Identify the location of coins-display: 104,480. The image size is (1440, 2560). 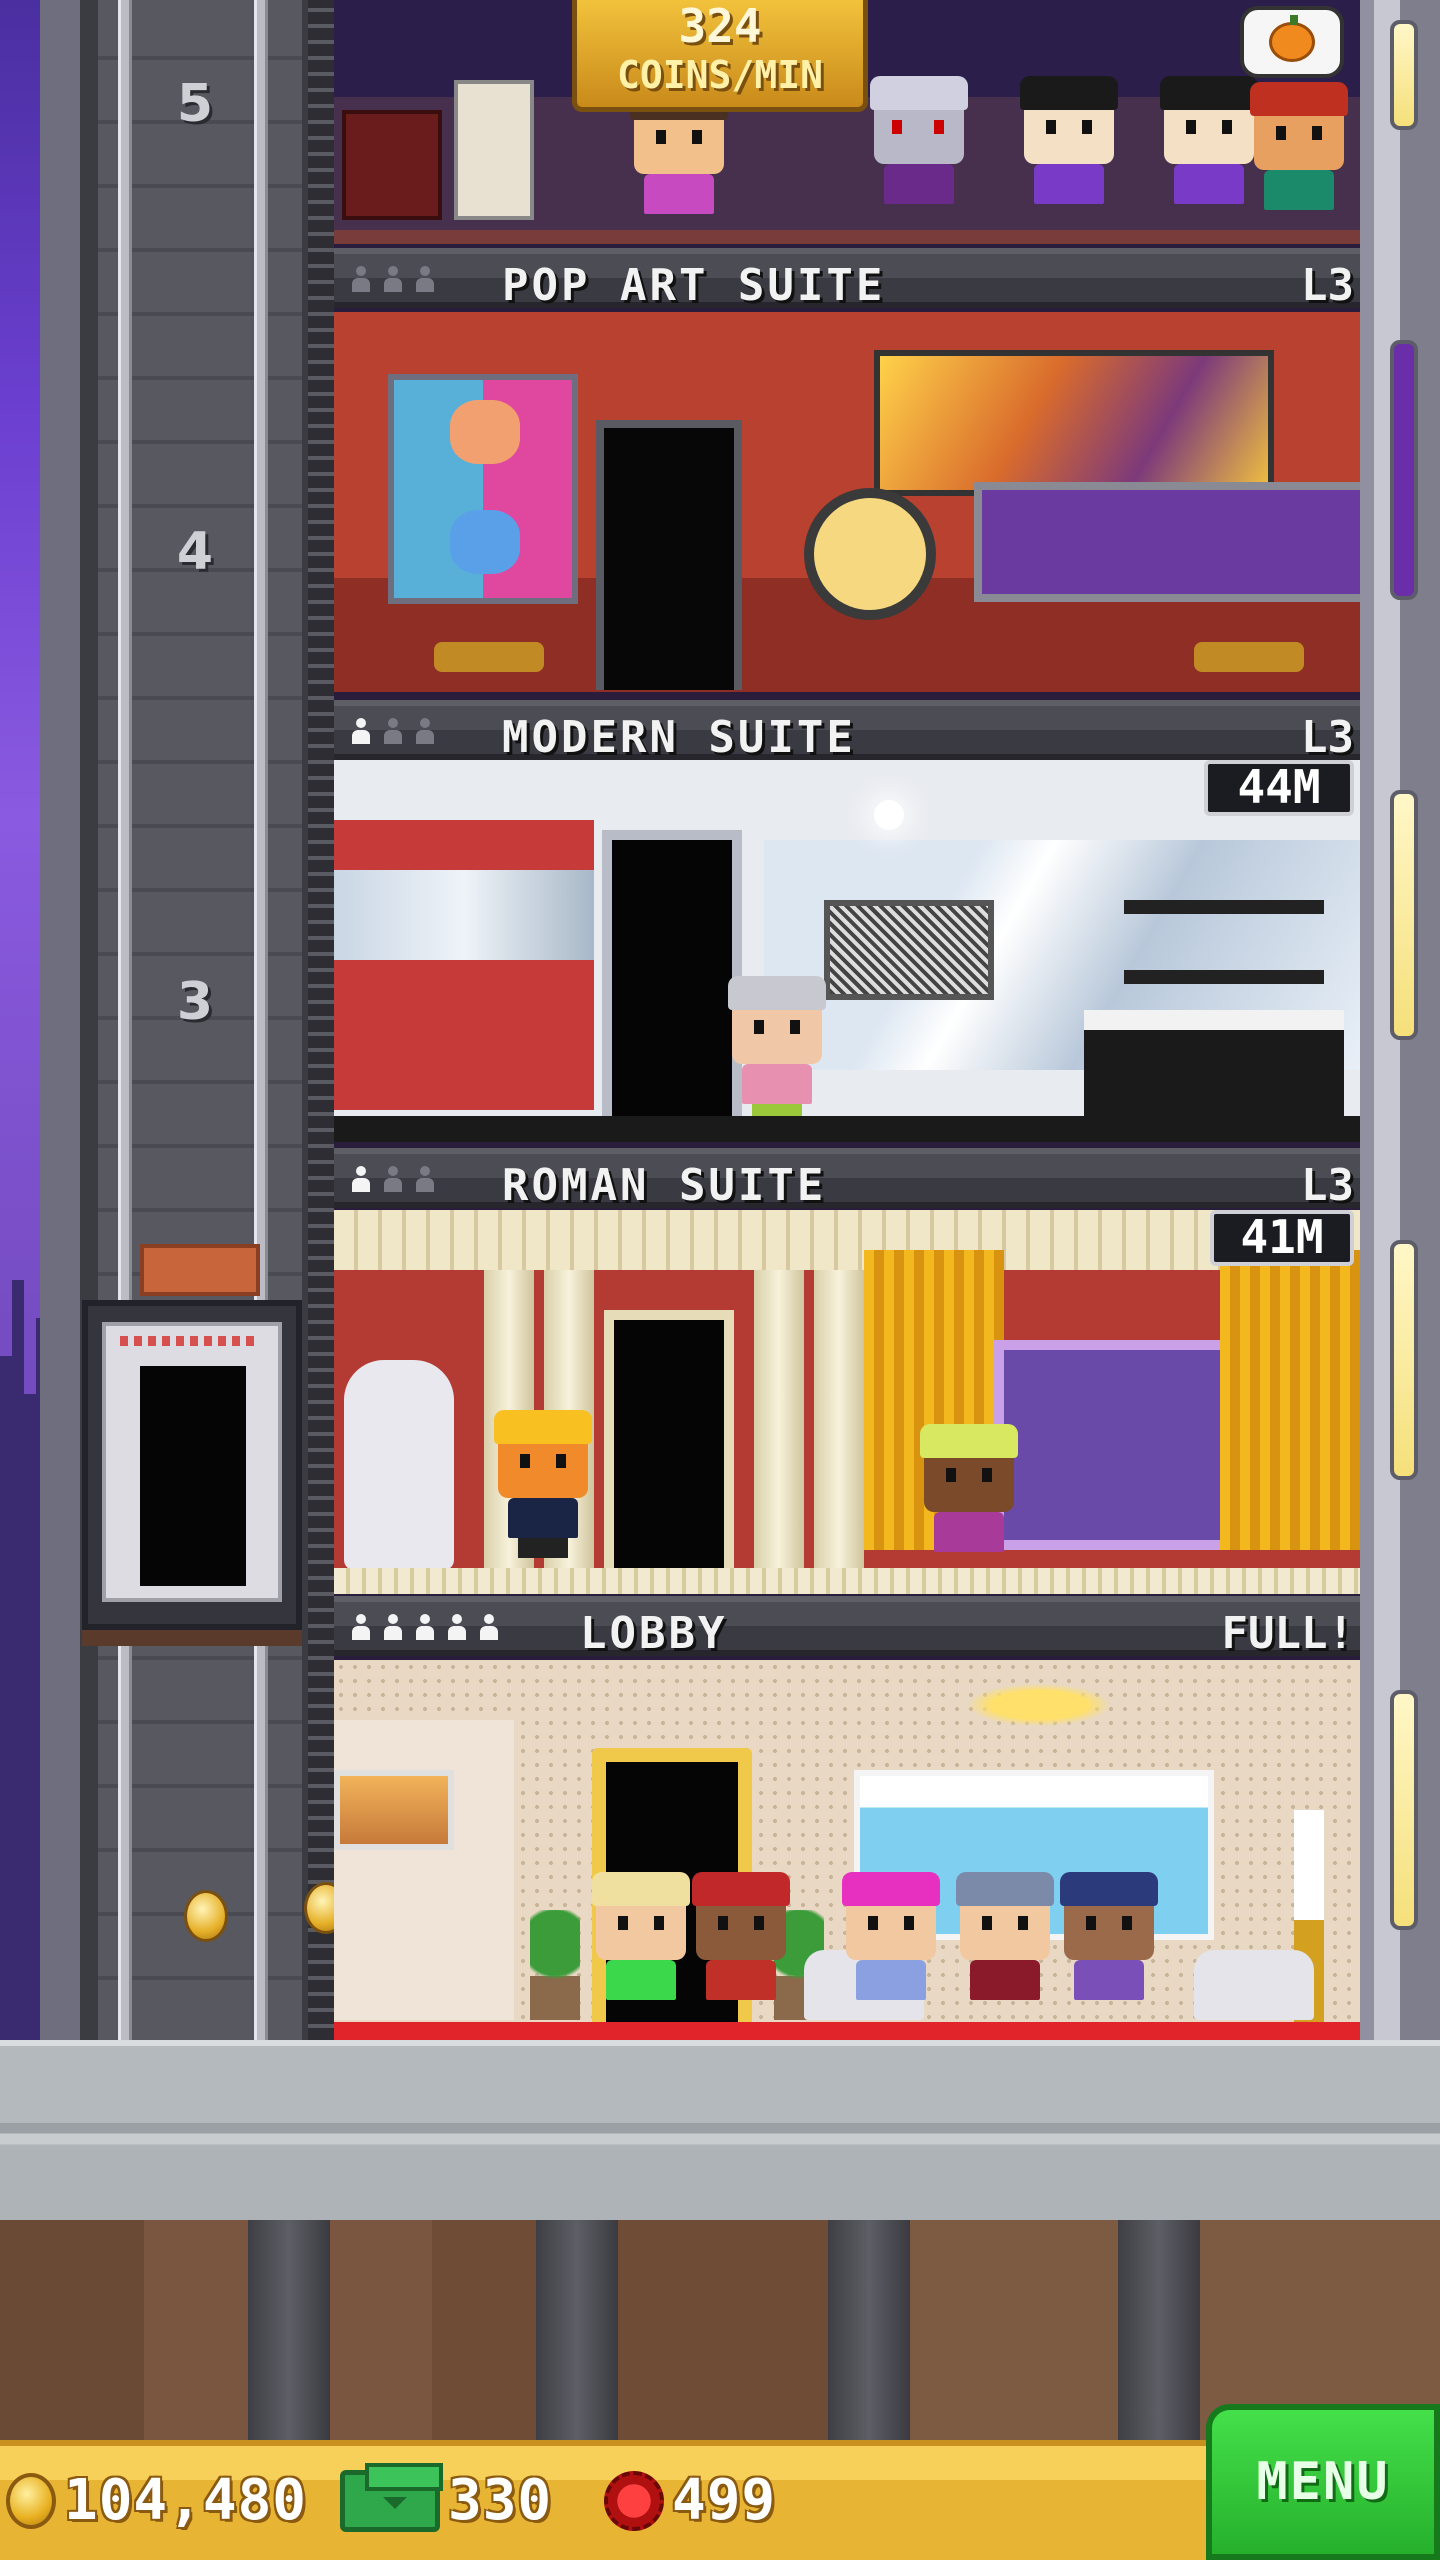
(156, 2500).